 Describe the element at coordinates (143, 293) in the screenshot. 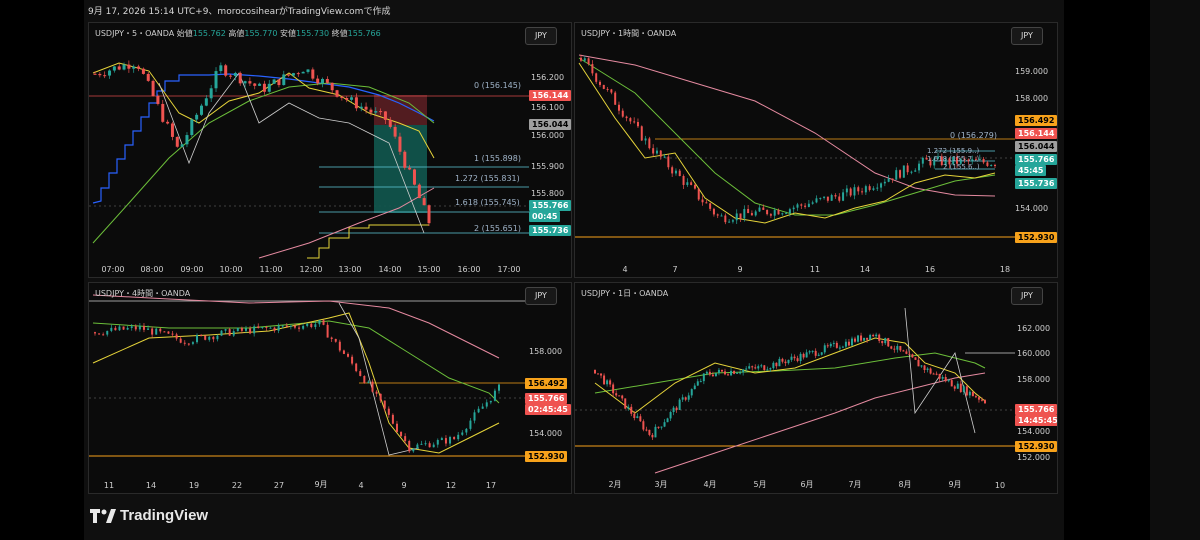

I see `panel-title-4h: USDJPY・4時間・OANDA` at that location.